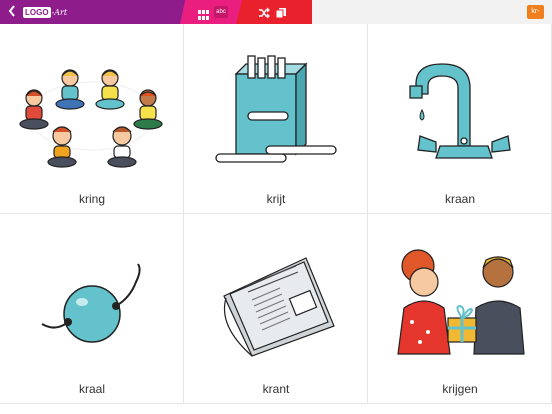 The width and height of the screenshot is (552, 414). I want to click on card-label: krant, so click(276, 389).